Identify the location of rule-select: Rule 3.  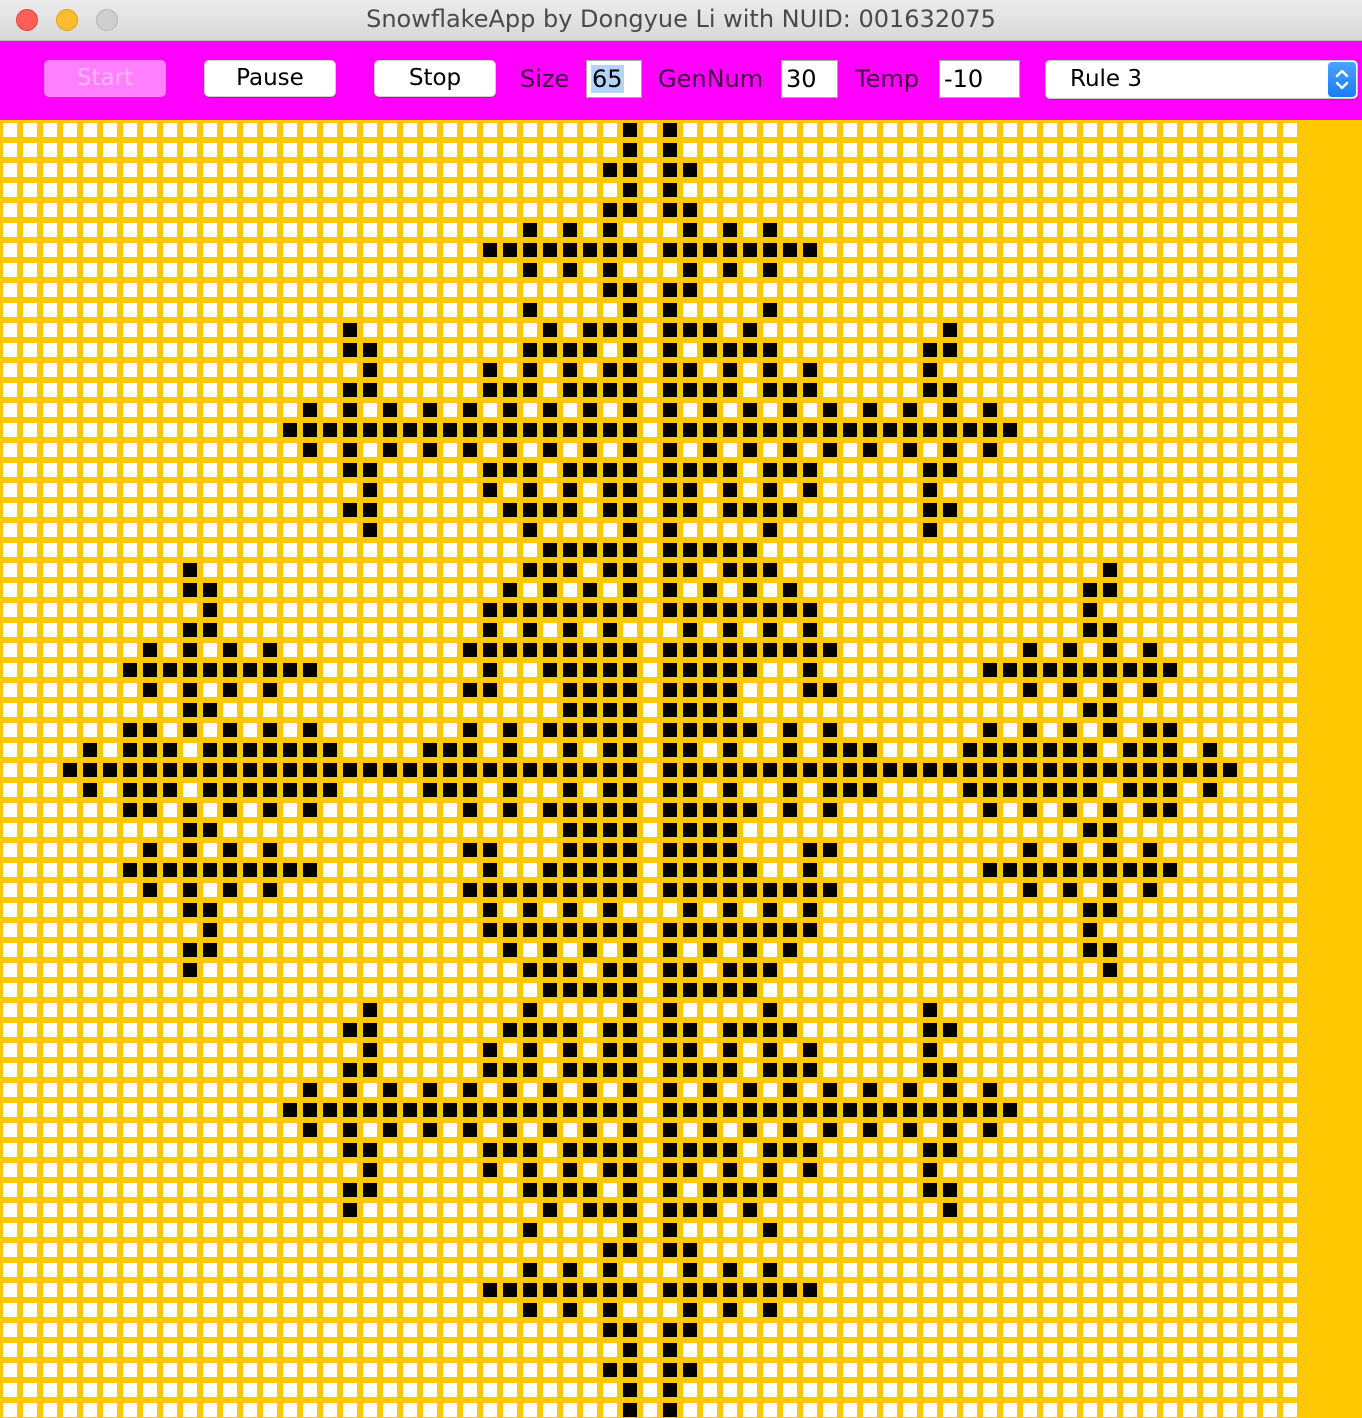
(1201, 79).